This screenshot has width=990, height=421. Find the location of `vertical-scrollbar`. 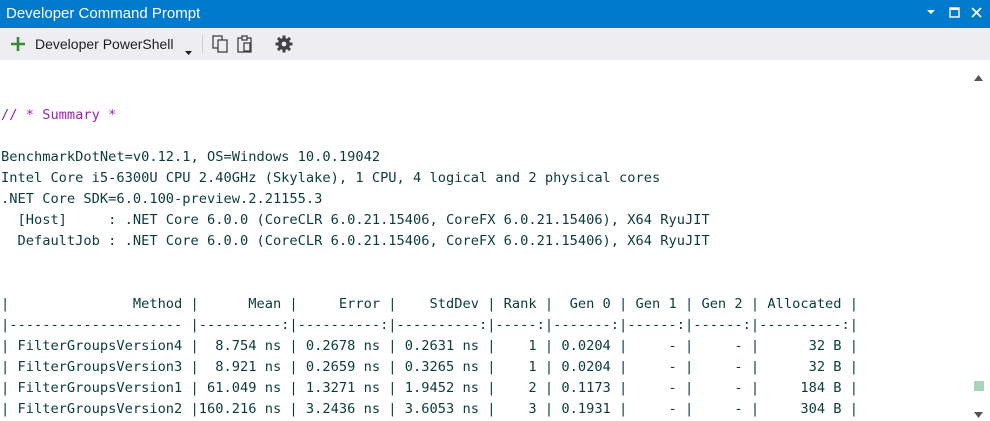

vertical-scrollbar is located at coordinates (978, 240).